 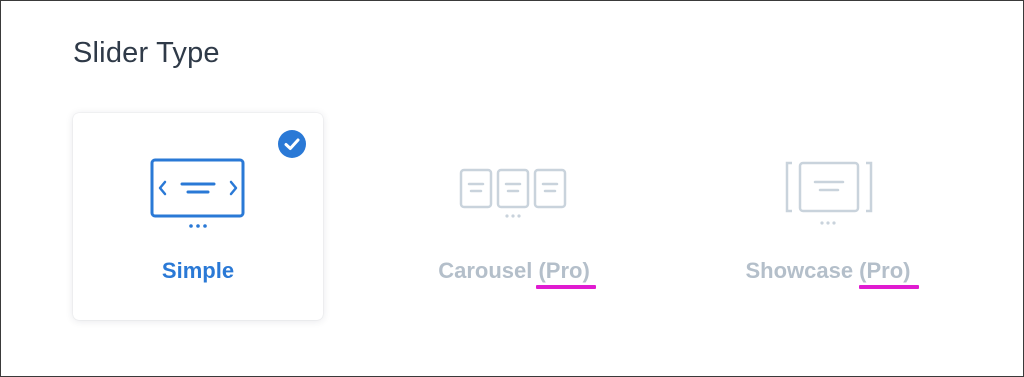 I want to click on section-title: Slider Type, so click(x=146, y=53).